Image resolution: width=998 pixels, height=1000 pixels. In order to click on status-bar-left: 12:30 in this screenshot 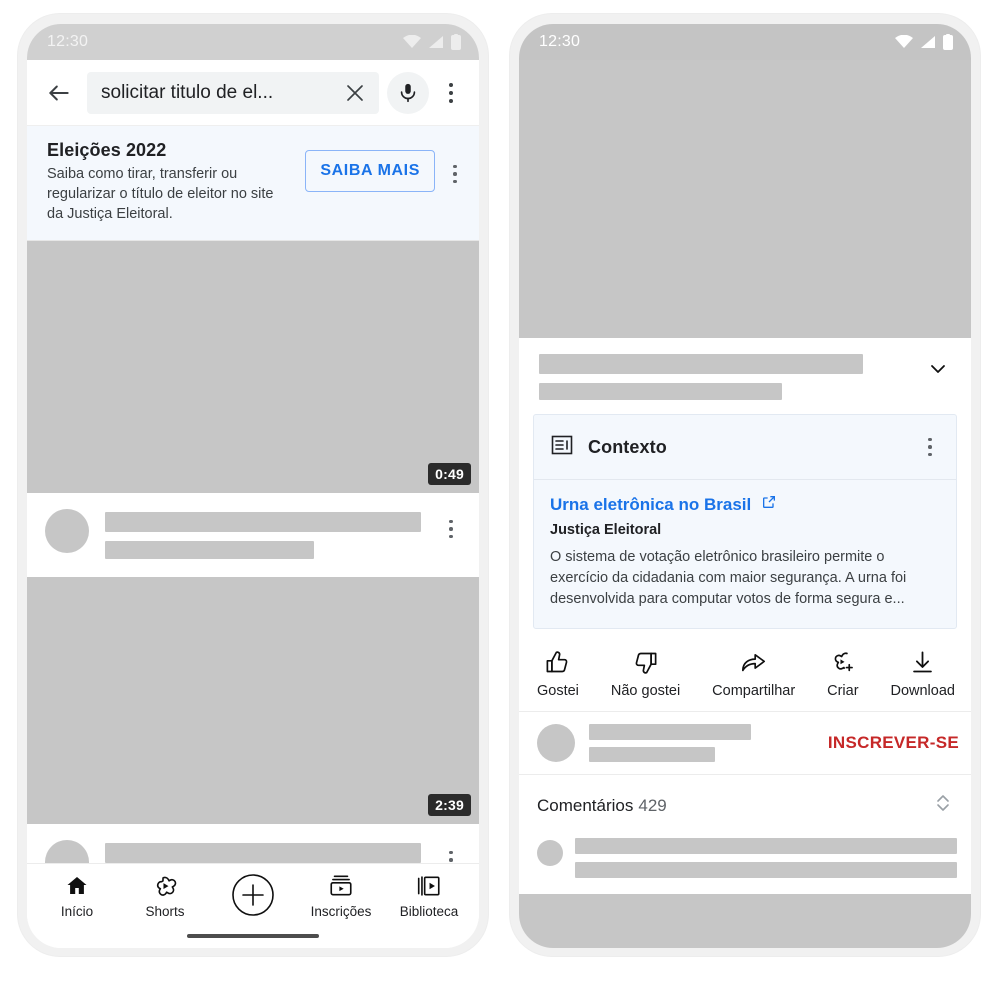, I will do `click(253, 42)`.